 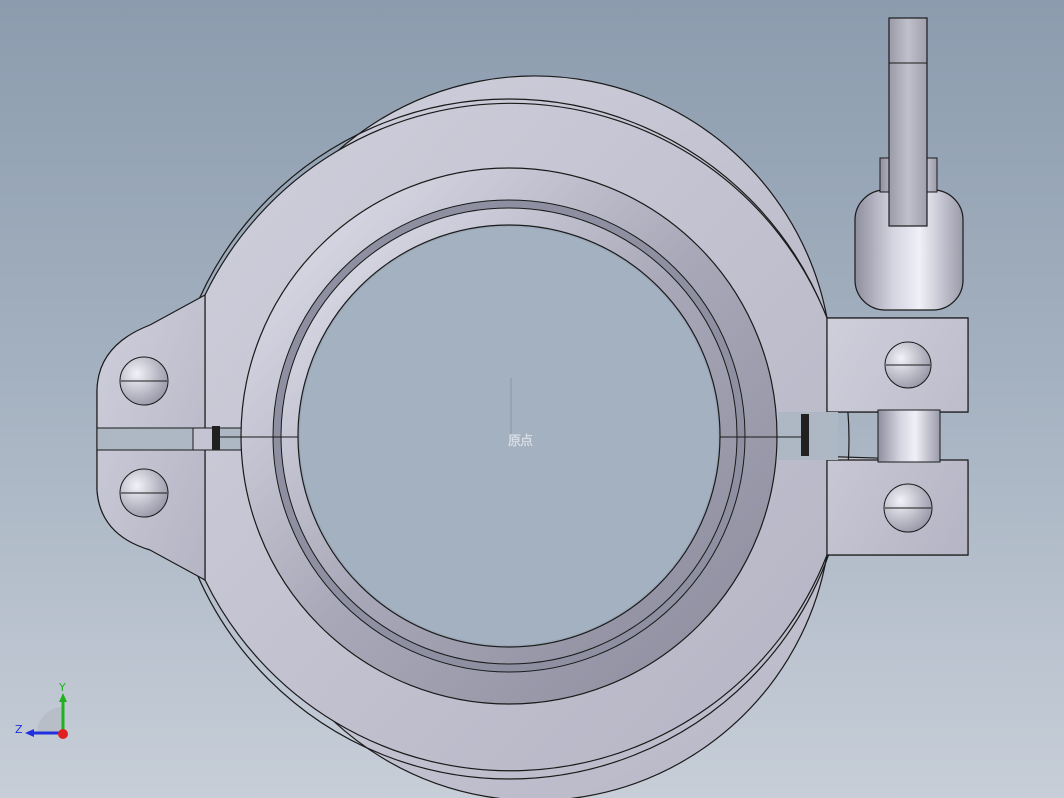 What do you see at coordinates (520, 441) in the screenshot?
I see `origin-label: 原点` at bounding box center [520, 441].